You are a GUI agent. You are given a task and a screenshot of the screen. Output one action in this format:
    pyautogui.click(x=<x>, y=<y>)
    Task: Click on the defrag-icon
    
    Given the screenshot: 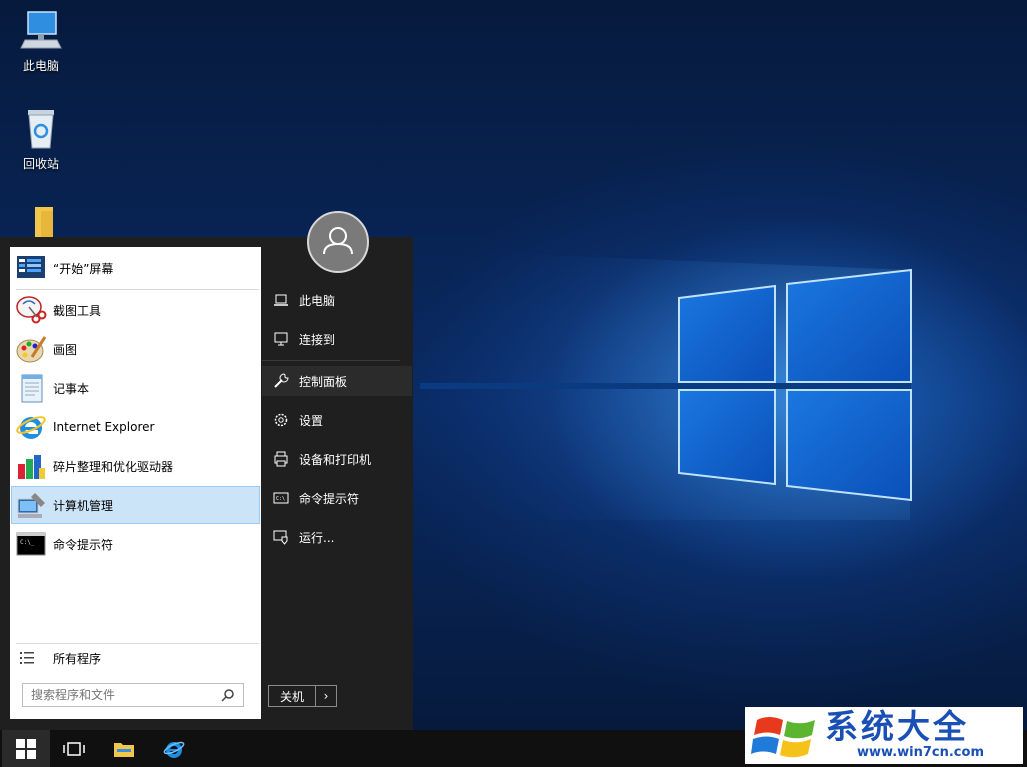 What is the action you would take?
    pyautogui.click(x=31, y=467)
    